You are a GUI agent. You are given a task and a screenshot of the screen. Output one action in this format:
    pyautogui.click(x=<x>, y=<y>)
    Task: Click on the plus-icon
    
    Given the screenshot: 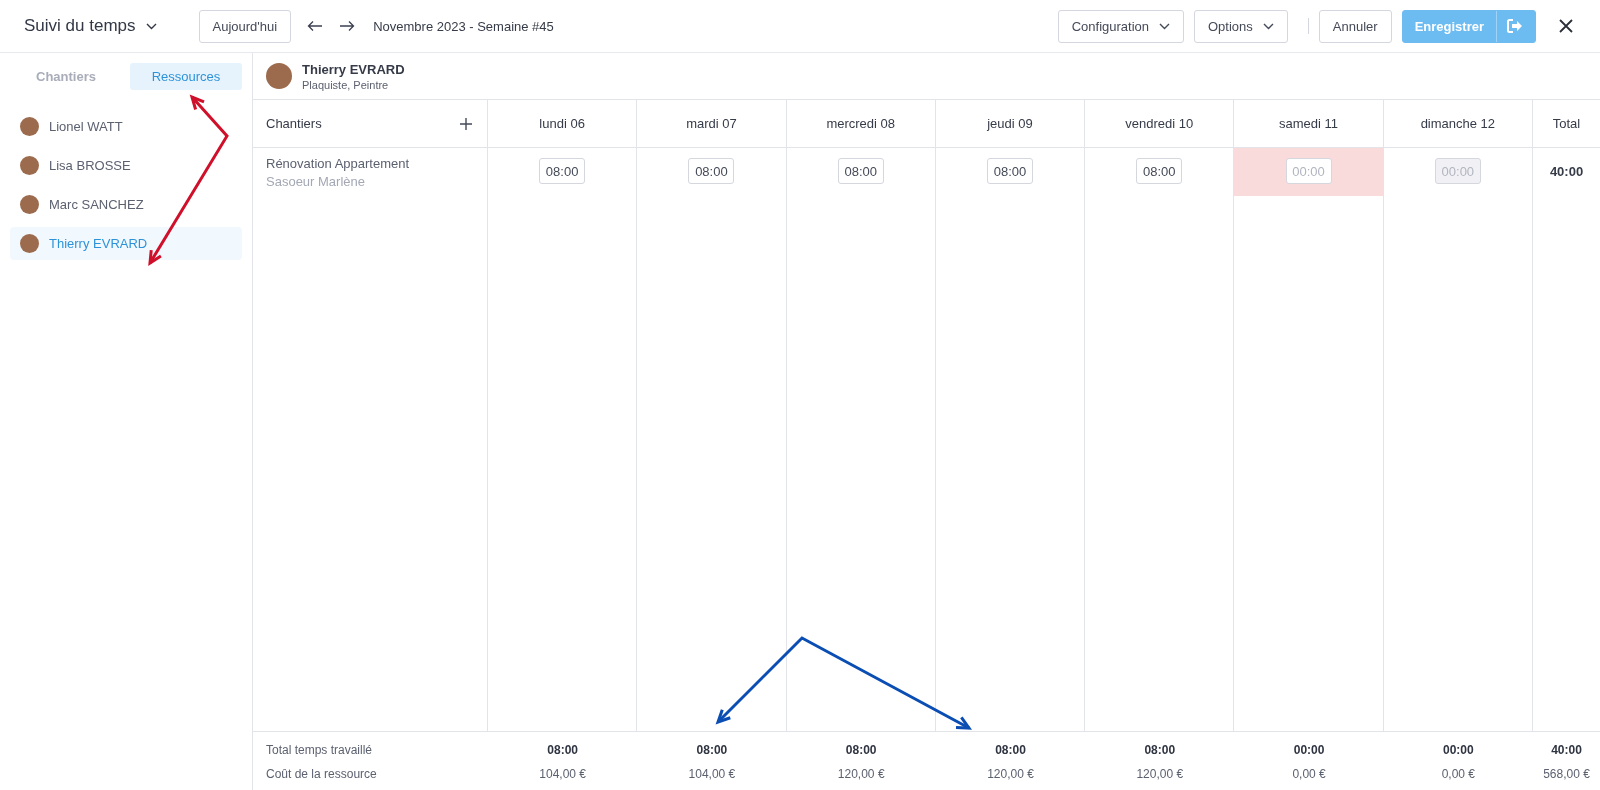 What is the action you would take?
    pyautogui.click(x=466, y=123)
    